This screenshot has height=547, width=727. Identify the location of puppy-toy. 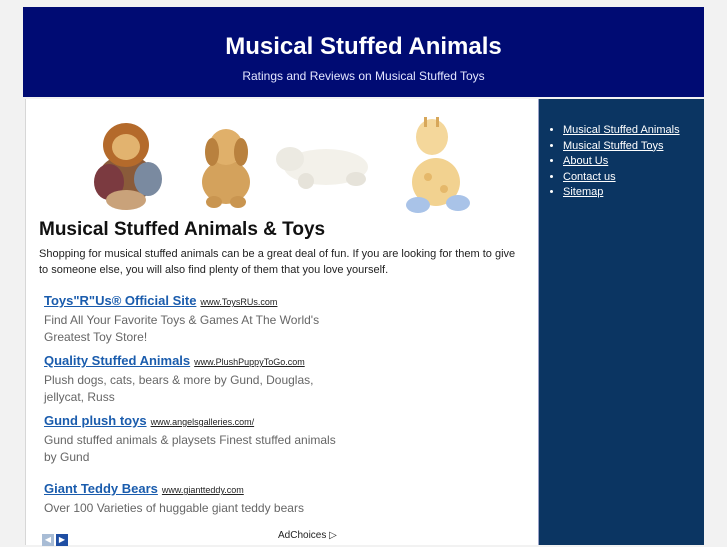
(226, 168).